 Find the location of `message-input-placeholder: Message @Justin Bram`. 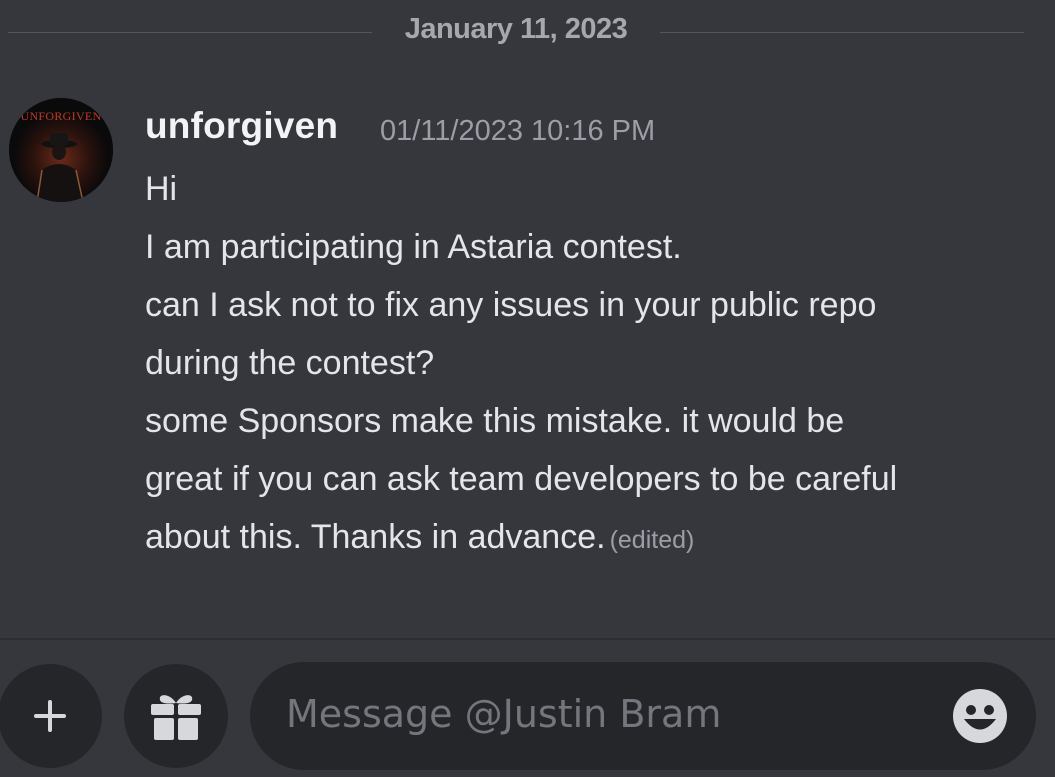

message-input-placeholder: Message @Justin Bram is located at coordinates (504, 714).